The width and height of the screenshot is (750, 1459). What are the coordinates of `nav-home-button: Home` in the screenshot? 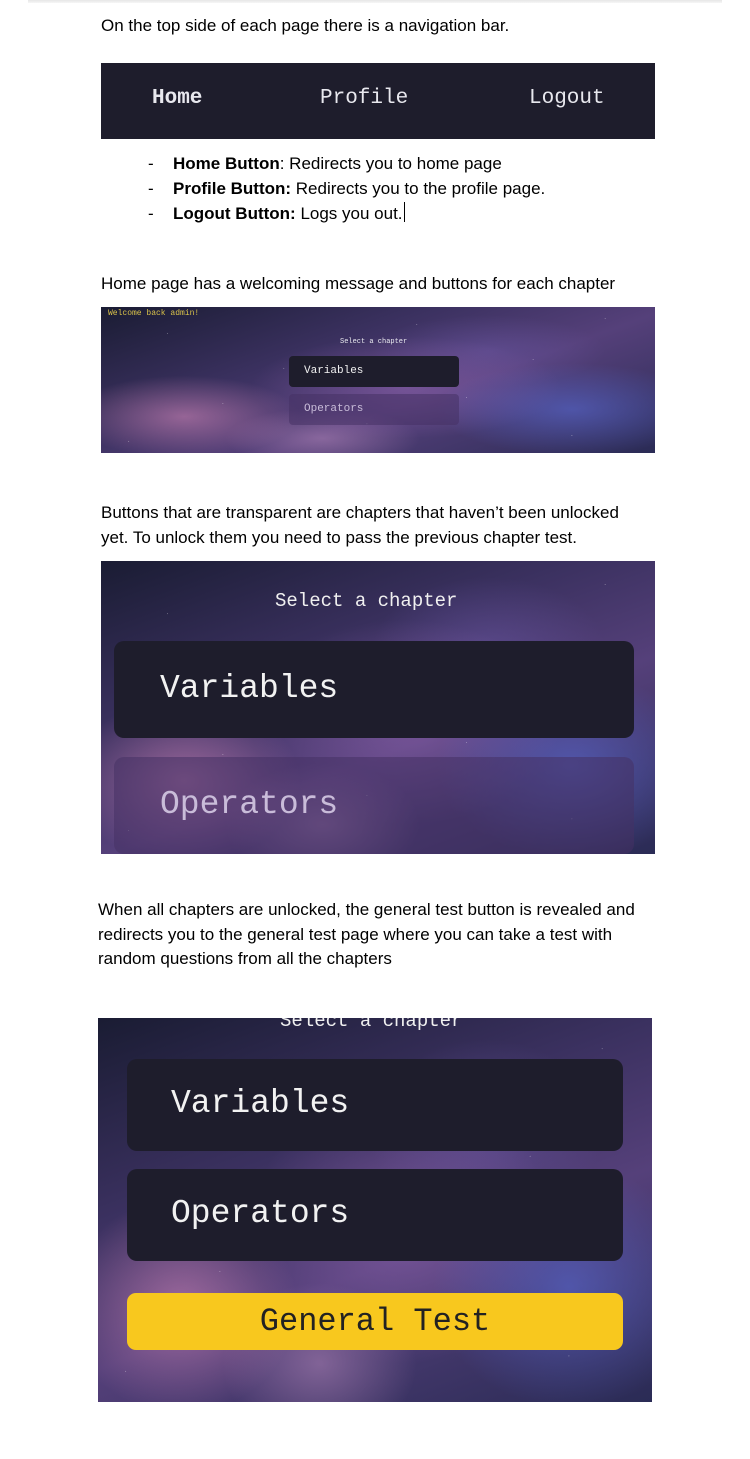 It's located at (177, 98).